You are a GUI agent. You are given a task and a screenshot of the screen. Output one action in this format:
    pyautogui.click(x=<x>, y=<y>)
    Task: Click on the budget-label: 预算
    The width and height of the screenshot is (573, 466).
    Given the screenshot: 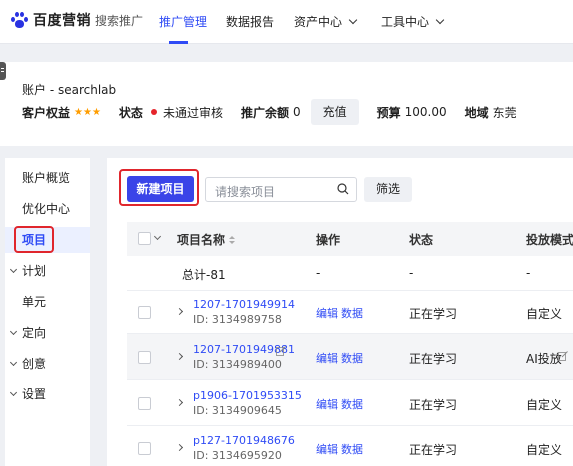 What is the action you would take?
    pyautogui.click(x=388, y=112)
    